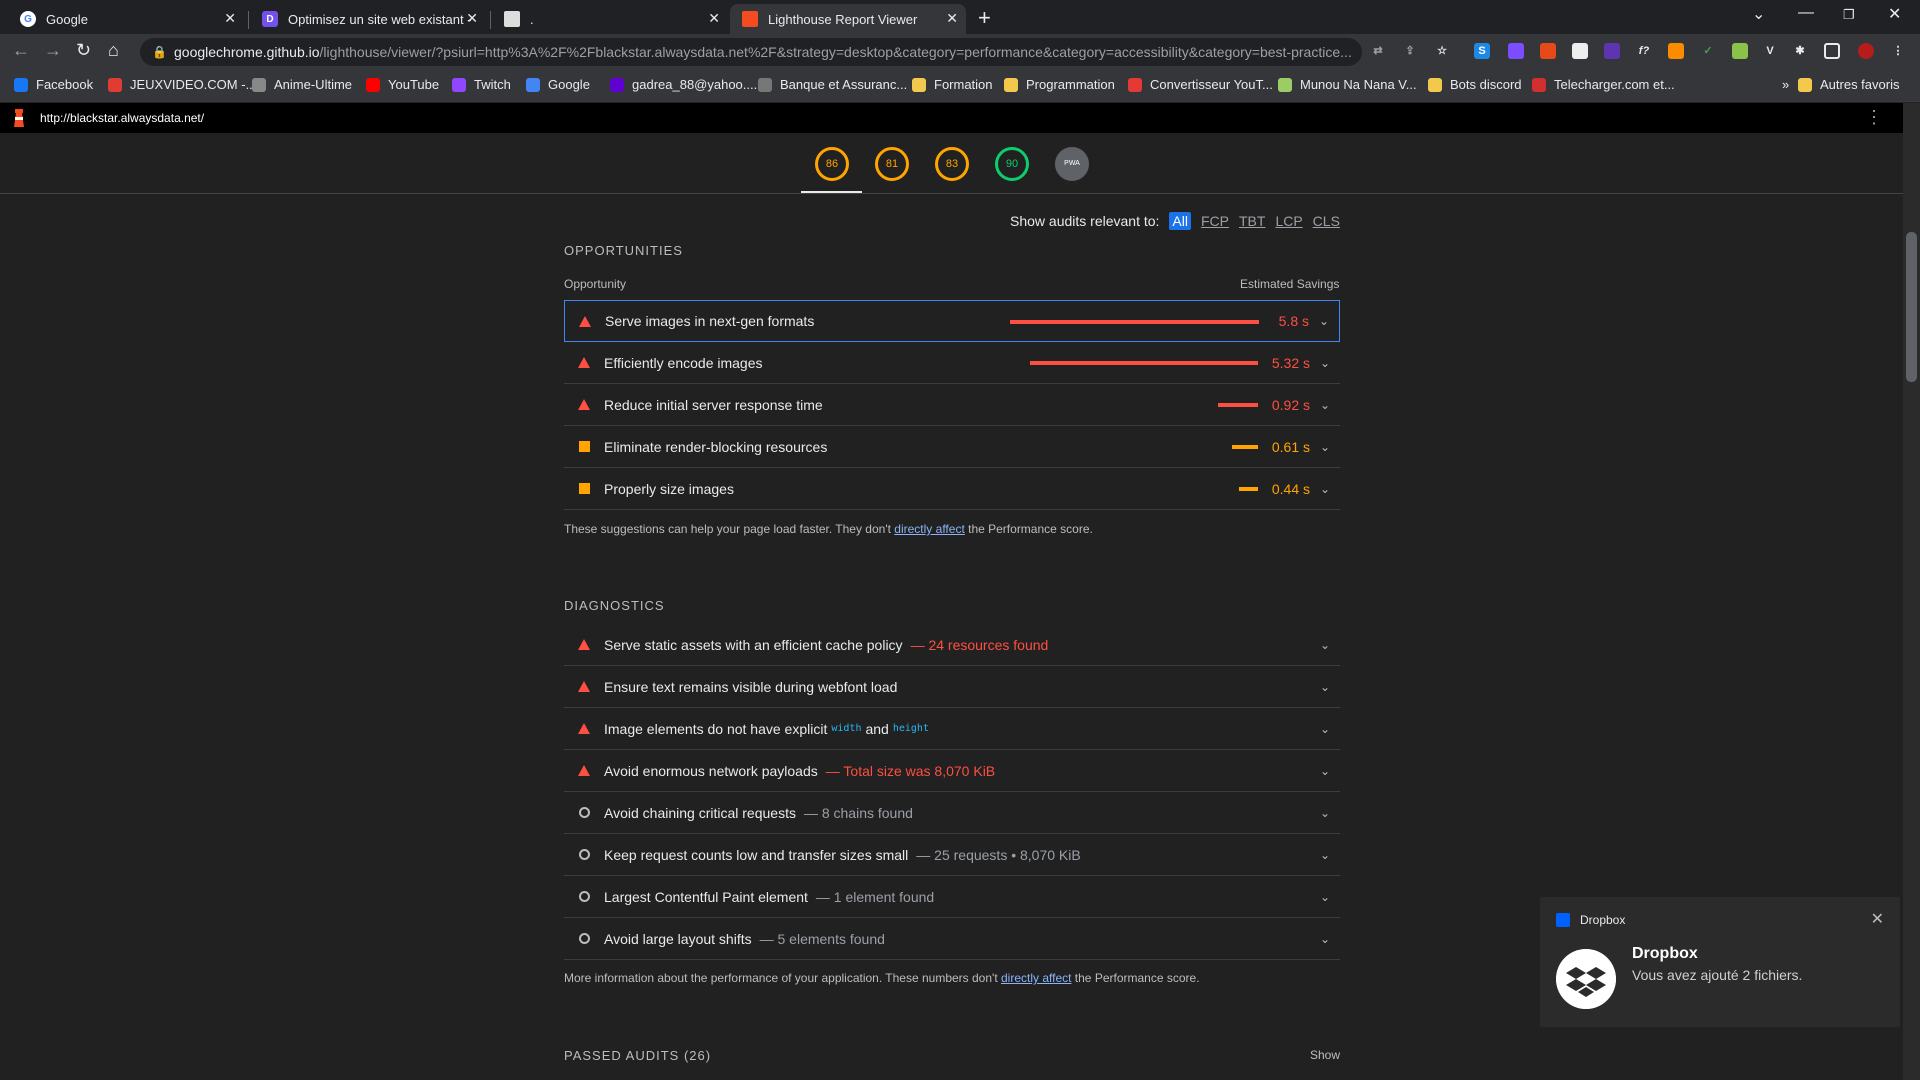 The height and width of the screenshot is (1080, 1920). What do you see at coordinates (952, 489) in the screenshot?
I see `opportunity-row: Properly size images 0.44 s ⌄` at bounding box center [952, 489].